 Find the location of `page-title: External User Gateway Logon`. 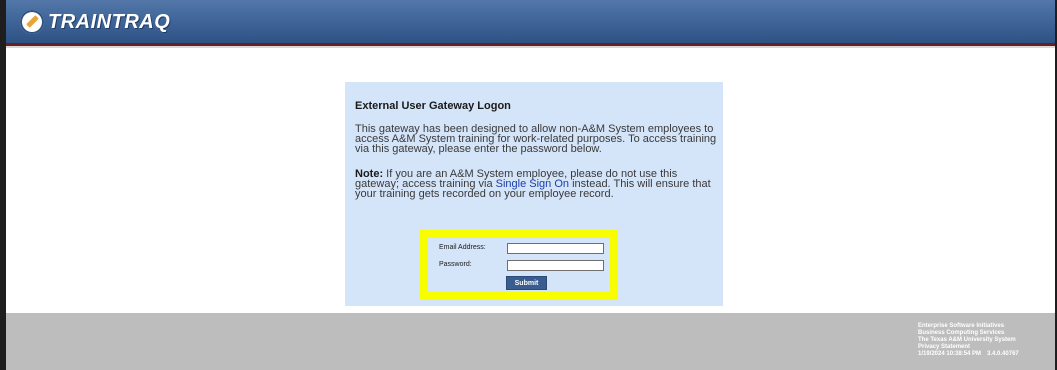

page-title: External User Gateway Logon is located at coordinates (433, 106).